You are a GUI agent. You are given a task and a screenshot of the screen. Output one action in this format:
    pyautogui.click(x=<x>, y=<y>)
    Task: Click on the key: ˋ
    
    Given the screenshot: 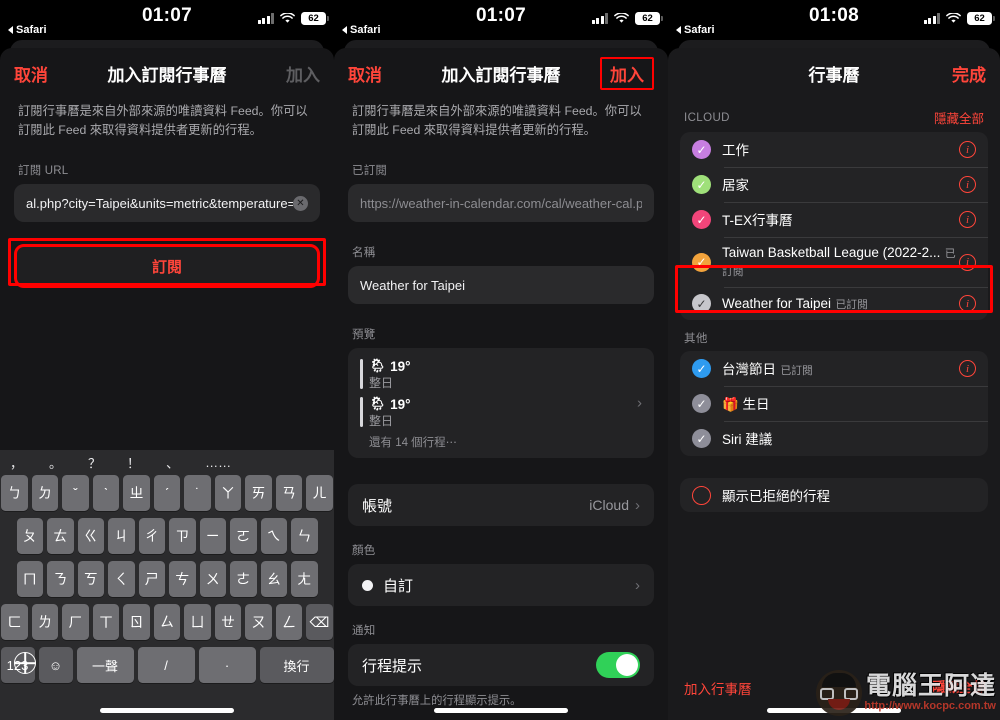 What is the action you would take?
    pyautogui.click(x=106, y=493)
    